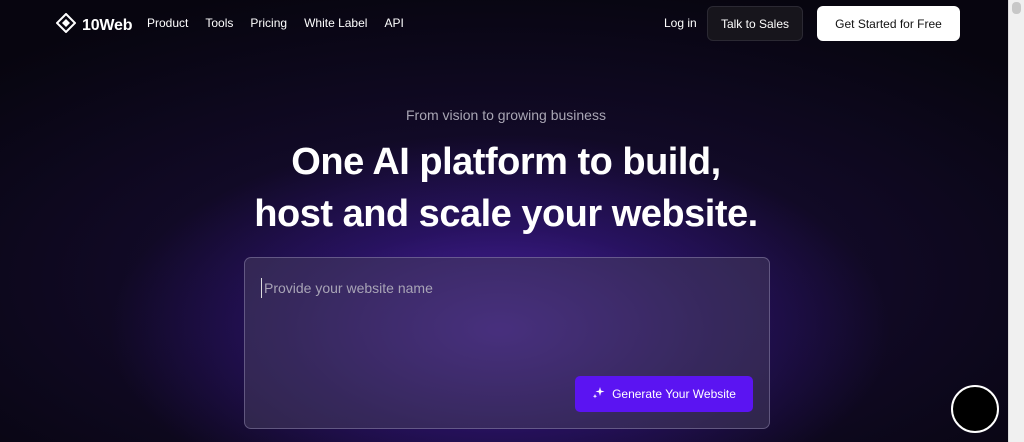  What do you see at coordinates (501, 288) in the screenshot?
I see `website-name-input` at bounding box center [501, 288].